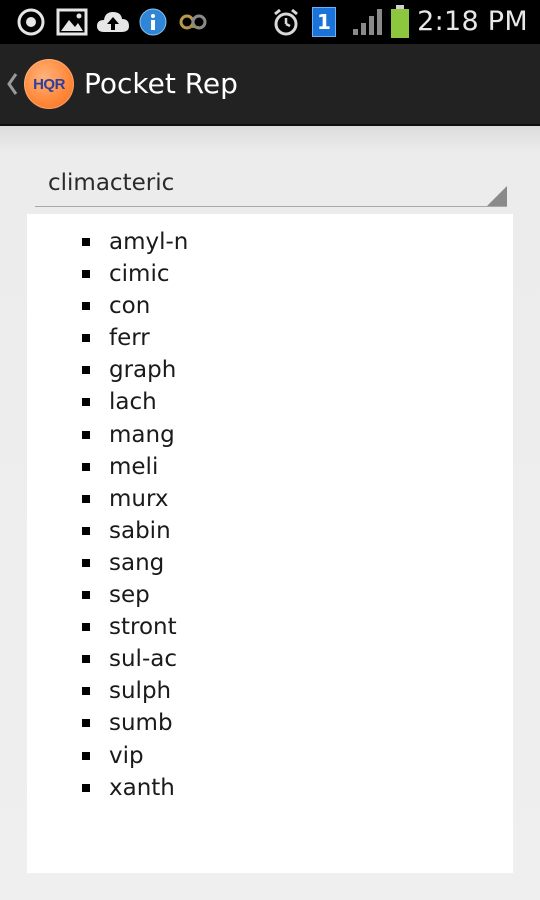 Image resolution: width=540 pixels, height=900 pixels. What do you see at coordinates (270, 691) in the screenshot?
I see `list-item: sulph` at bounding box center [270, 691].